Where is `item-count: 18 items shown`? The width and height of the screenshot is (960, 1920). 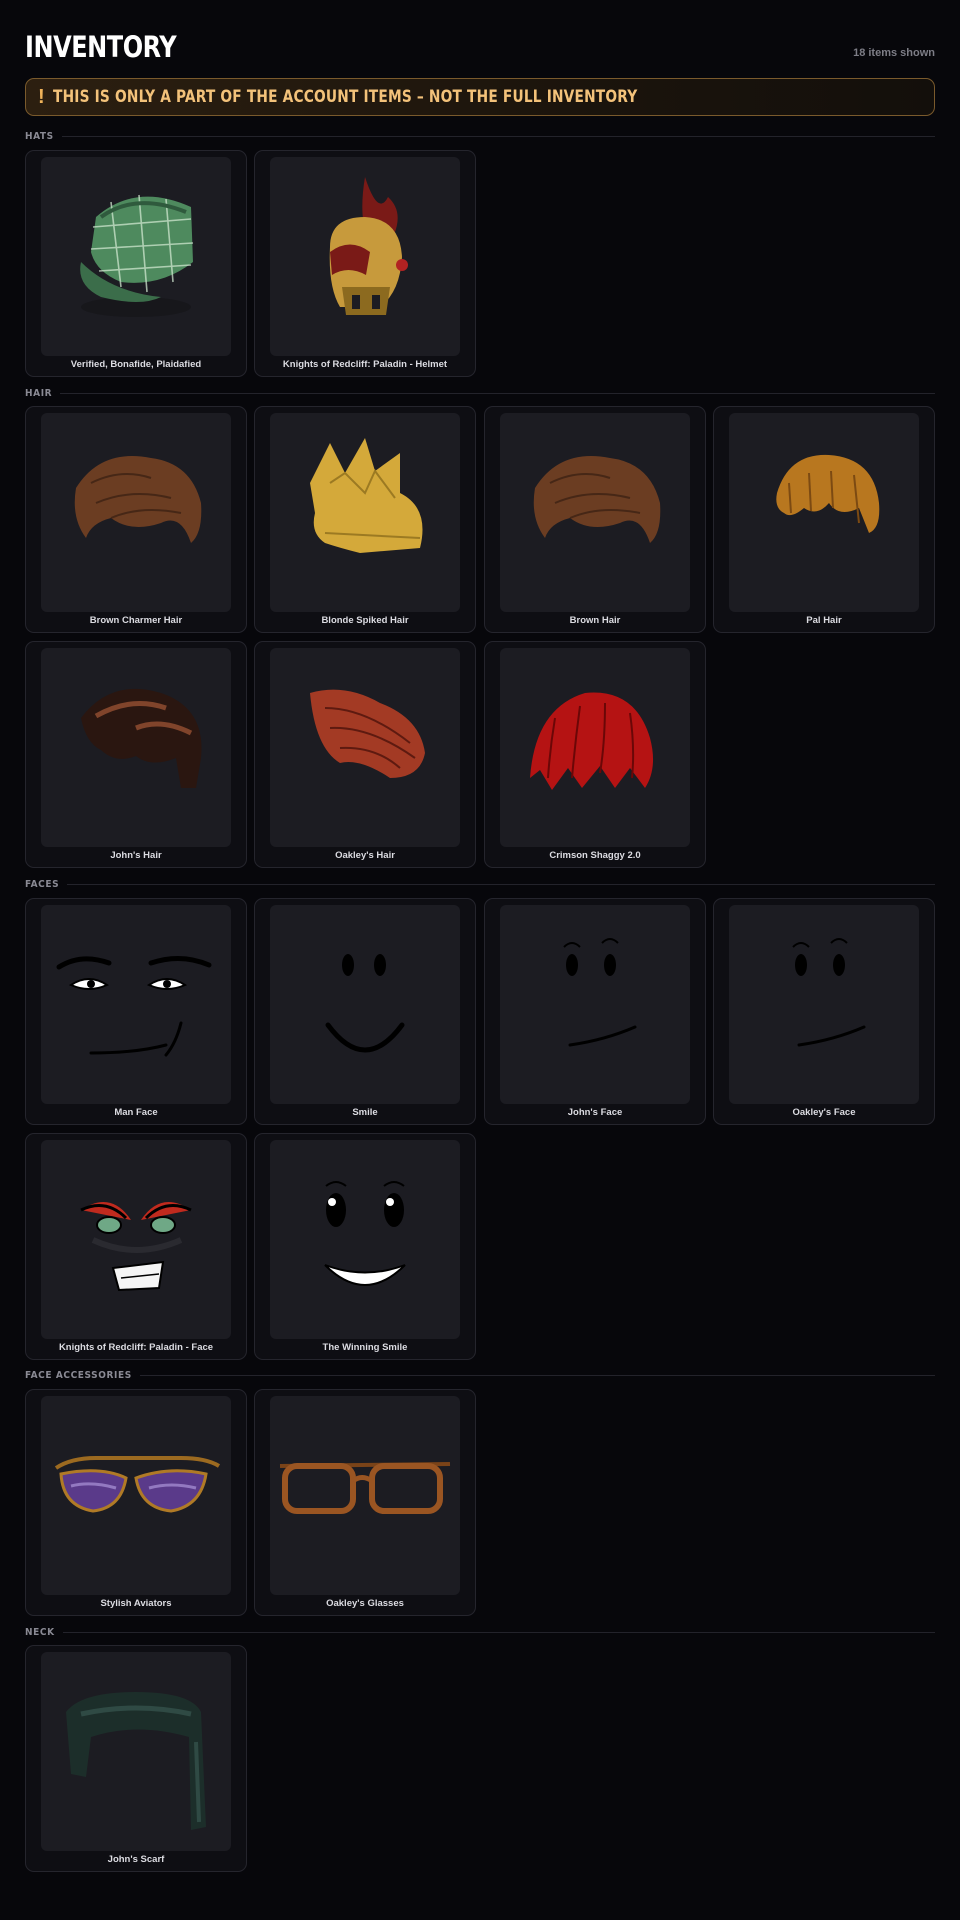
item-count: 18 items shown is located at coordinates (894, 53).